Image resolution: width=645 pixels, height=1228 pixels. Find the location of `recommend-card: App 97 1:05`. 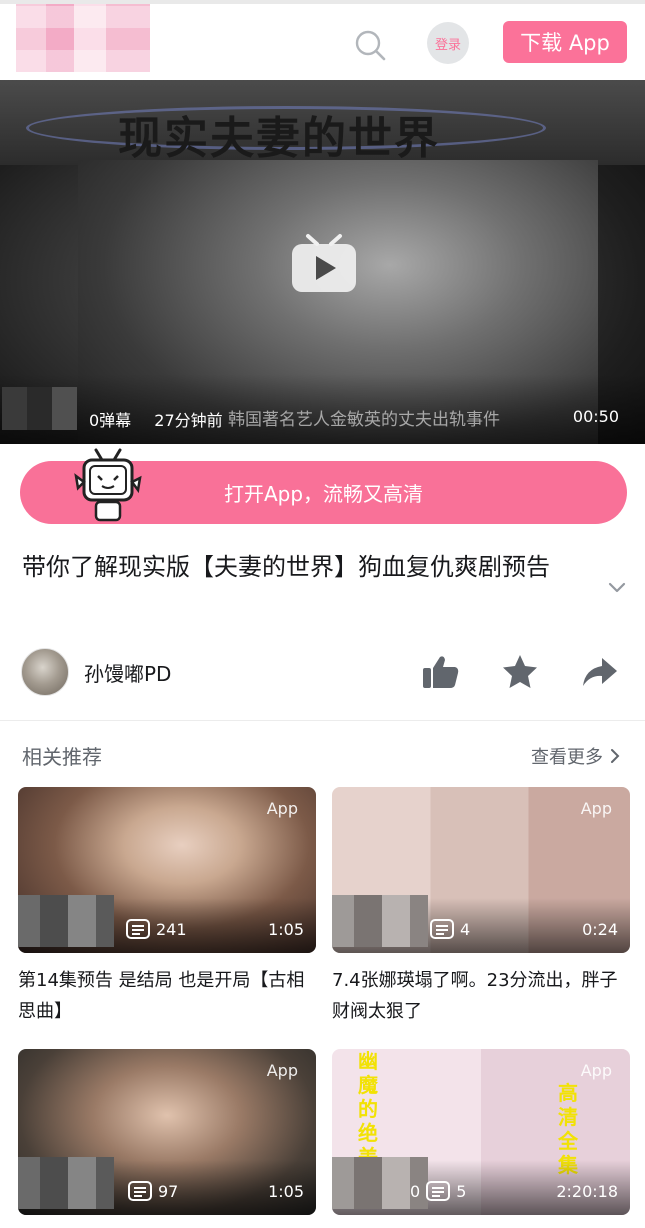

recommend-card: App 97 1:05 is located at coordinates (167, 1132).